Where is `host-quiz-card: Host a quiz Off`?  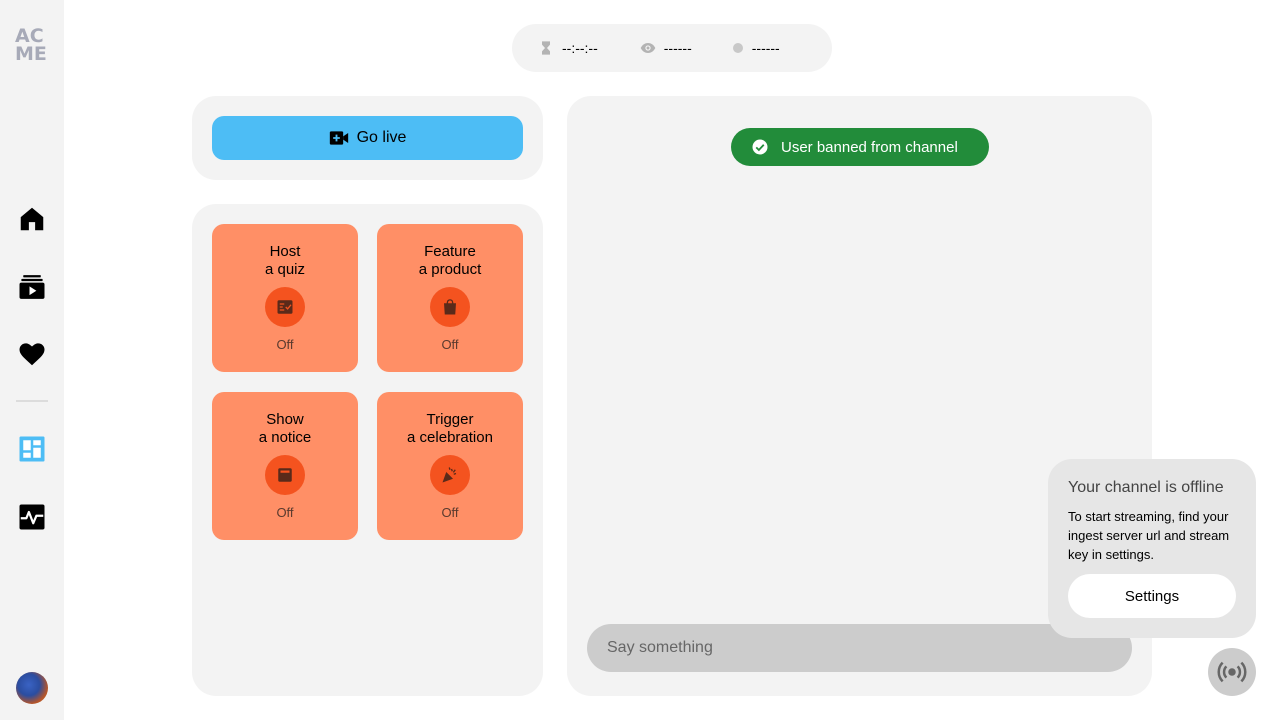
host-quiz-card: Host a quiz Off is located at coordinates (285, 298).